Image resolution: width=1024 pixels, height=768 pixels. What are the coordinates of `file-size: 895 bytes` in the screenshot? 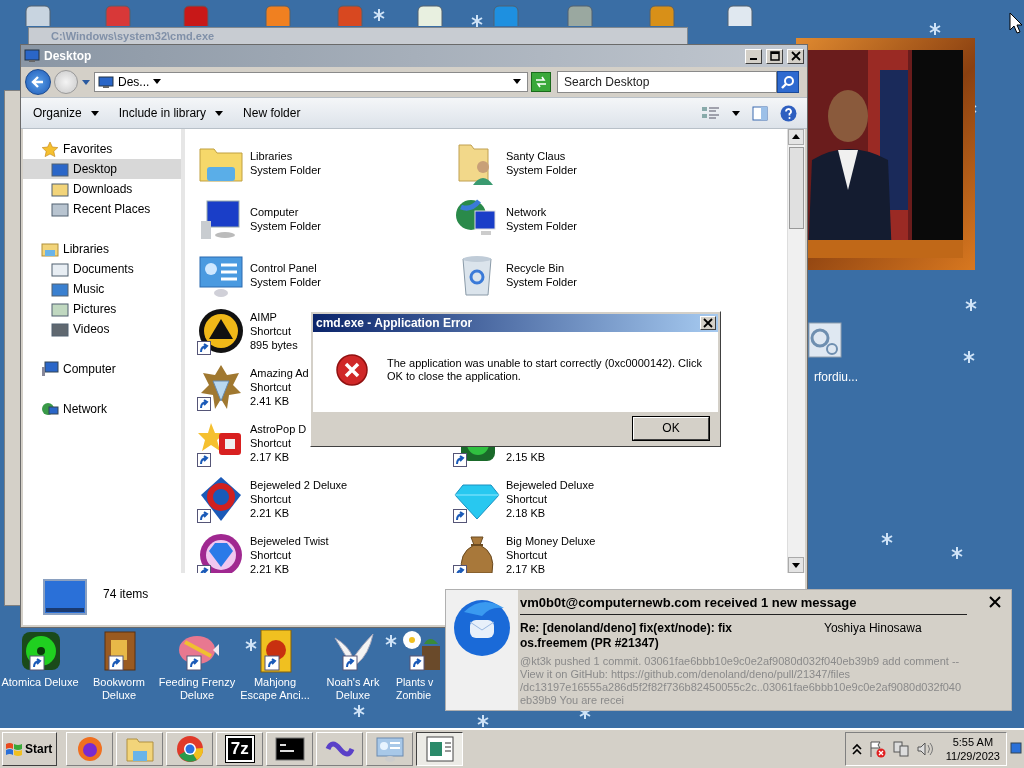 It's located at (274, 345).